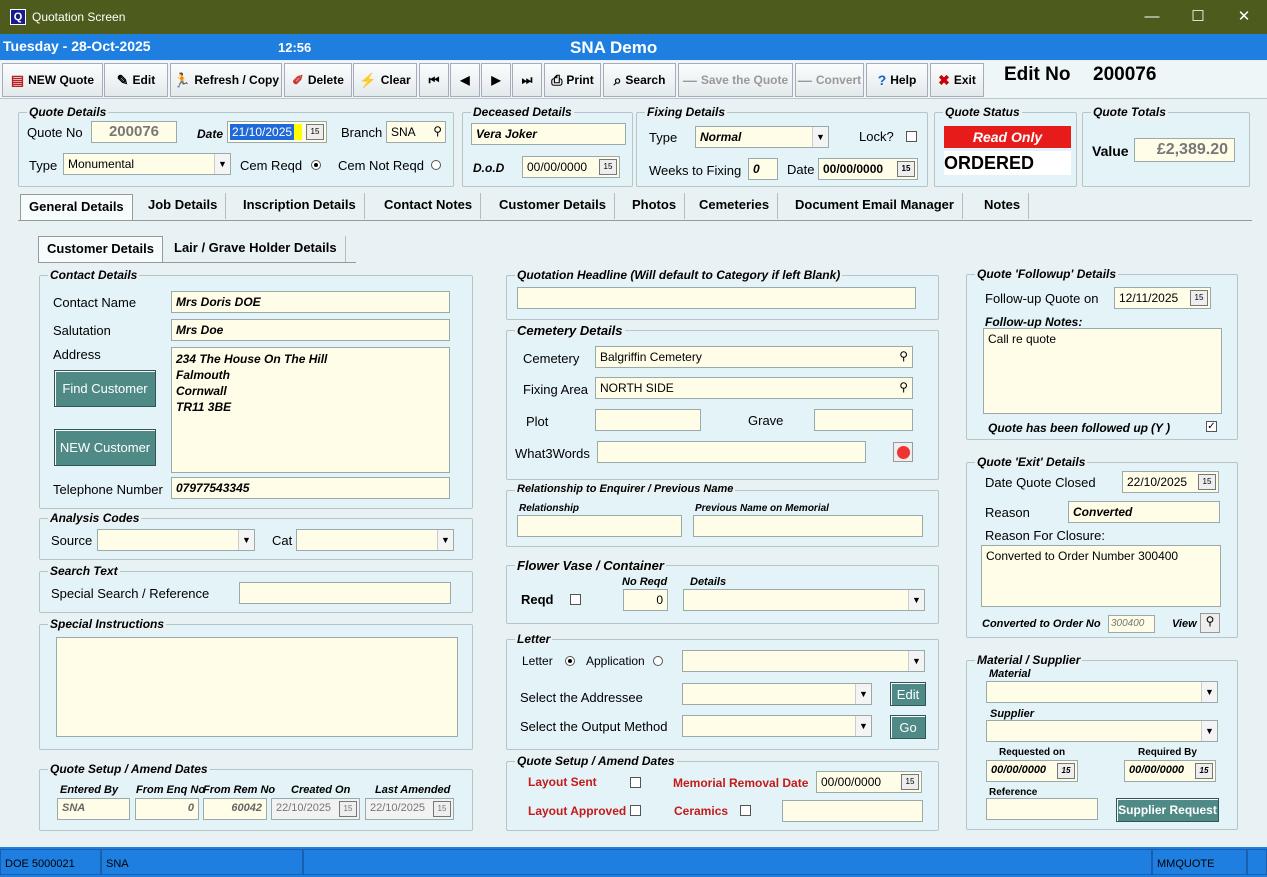 The width and height of the screenshot is (1267, 877). I want to click on tab-document-email-manager: Document Email Manager, so click(875, 206).